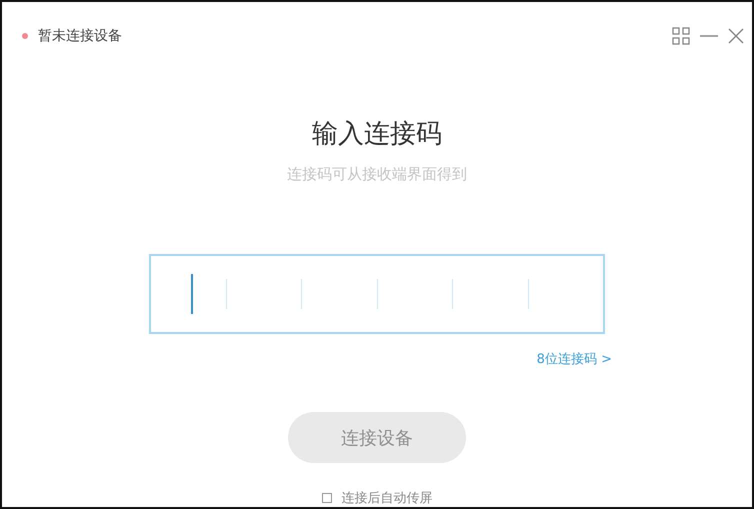 This screenshot has width=754, height=509. Describe the element at coordinates (327, 498) in the screenshot. I see `checkbox` at that location.